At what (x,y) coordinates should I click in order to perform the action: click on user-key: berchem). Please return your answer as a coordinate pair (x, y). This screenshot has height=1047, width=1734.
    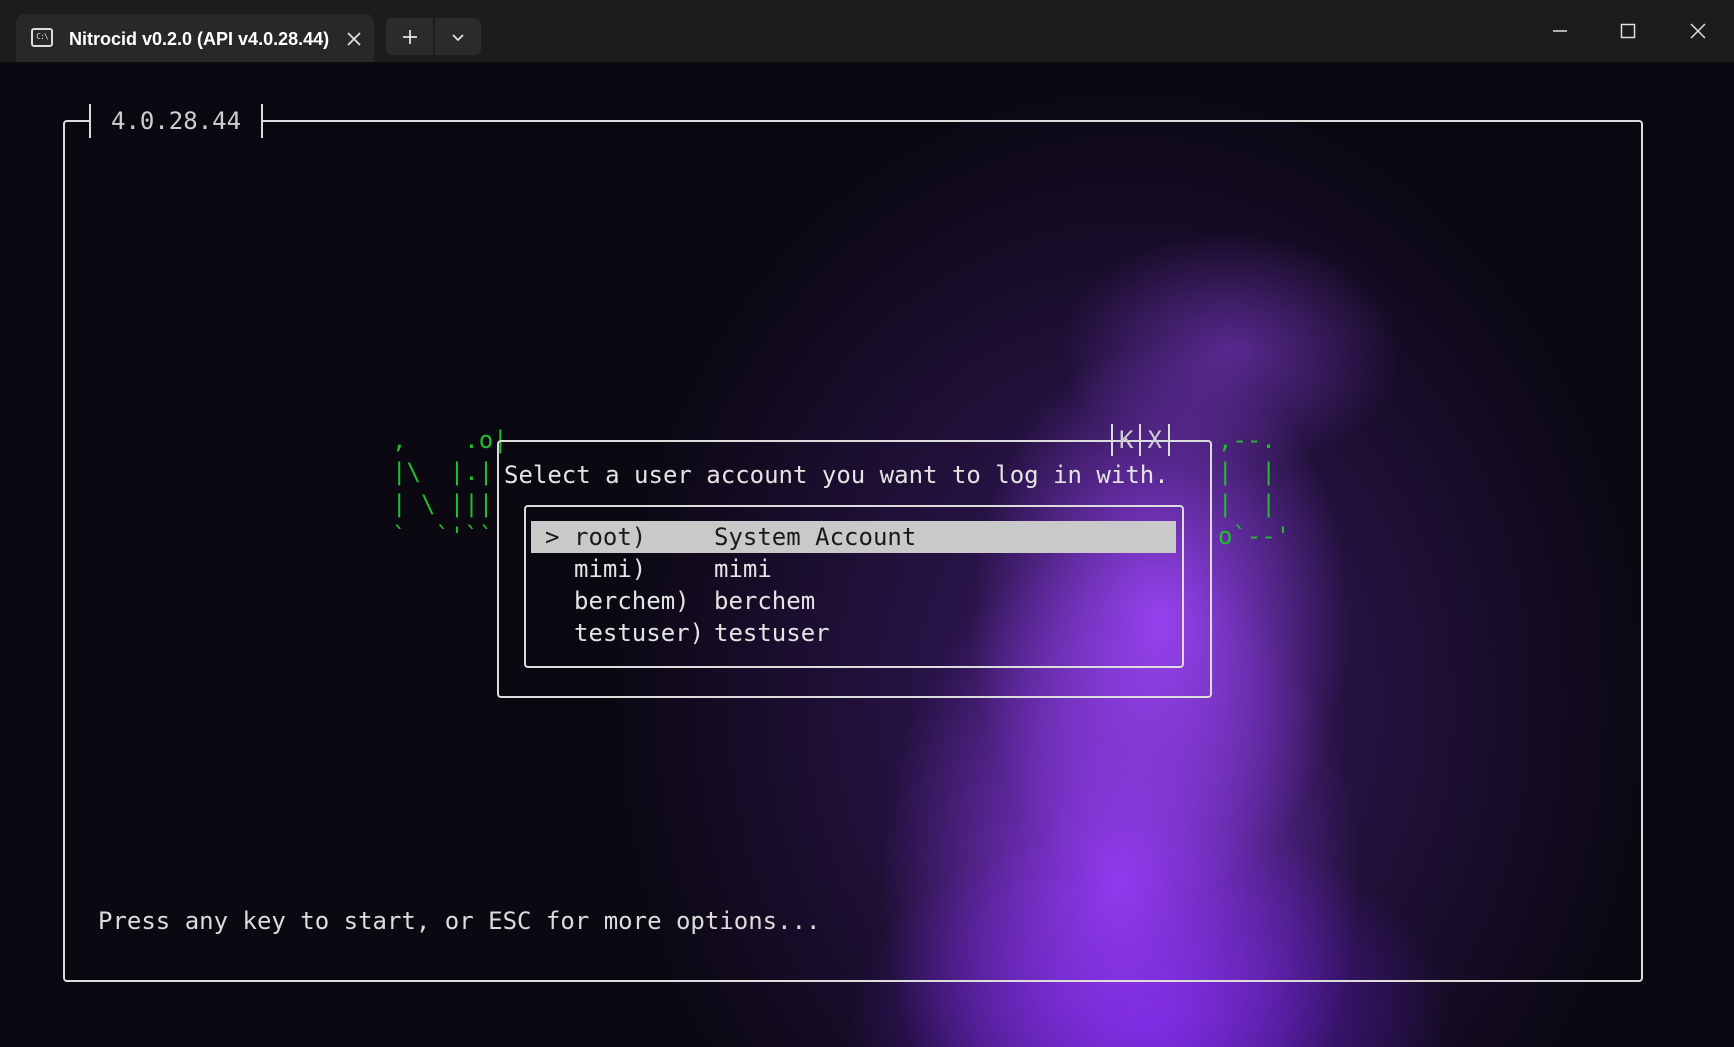
    Looking at the image, I should click on (632, 601).